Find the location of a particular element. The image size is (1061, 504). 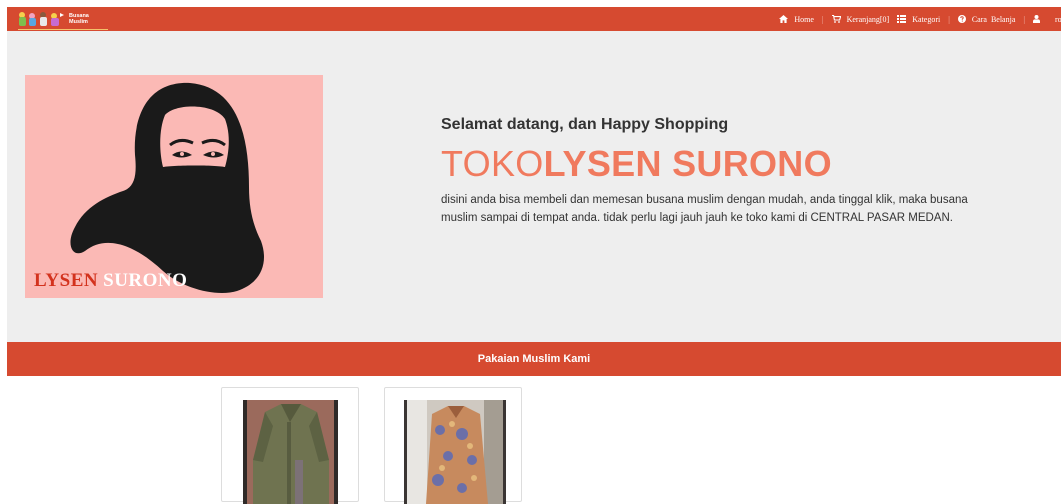

brand-logo-link: Busana Muslim is located at coordinates (62, 19).